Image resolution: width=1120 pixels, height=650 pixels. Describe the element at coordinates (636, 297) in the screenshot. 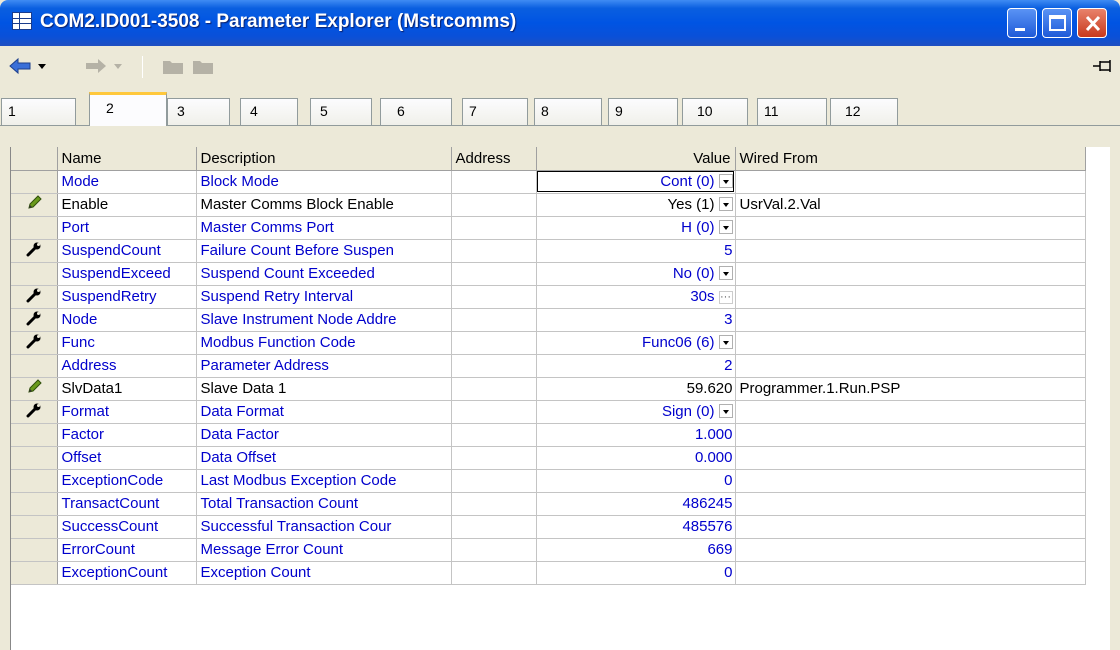

I see `cell-value: 30s ···` at that location.